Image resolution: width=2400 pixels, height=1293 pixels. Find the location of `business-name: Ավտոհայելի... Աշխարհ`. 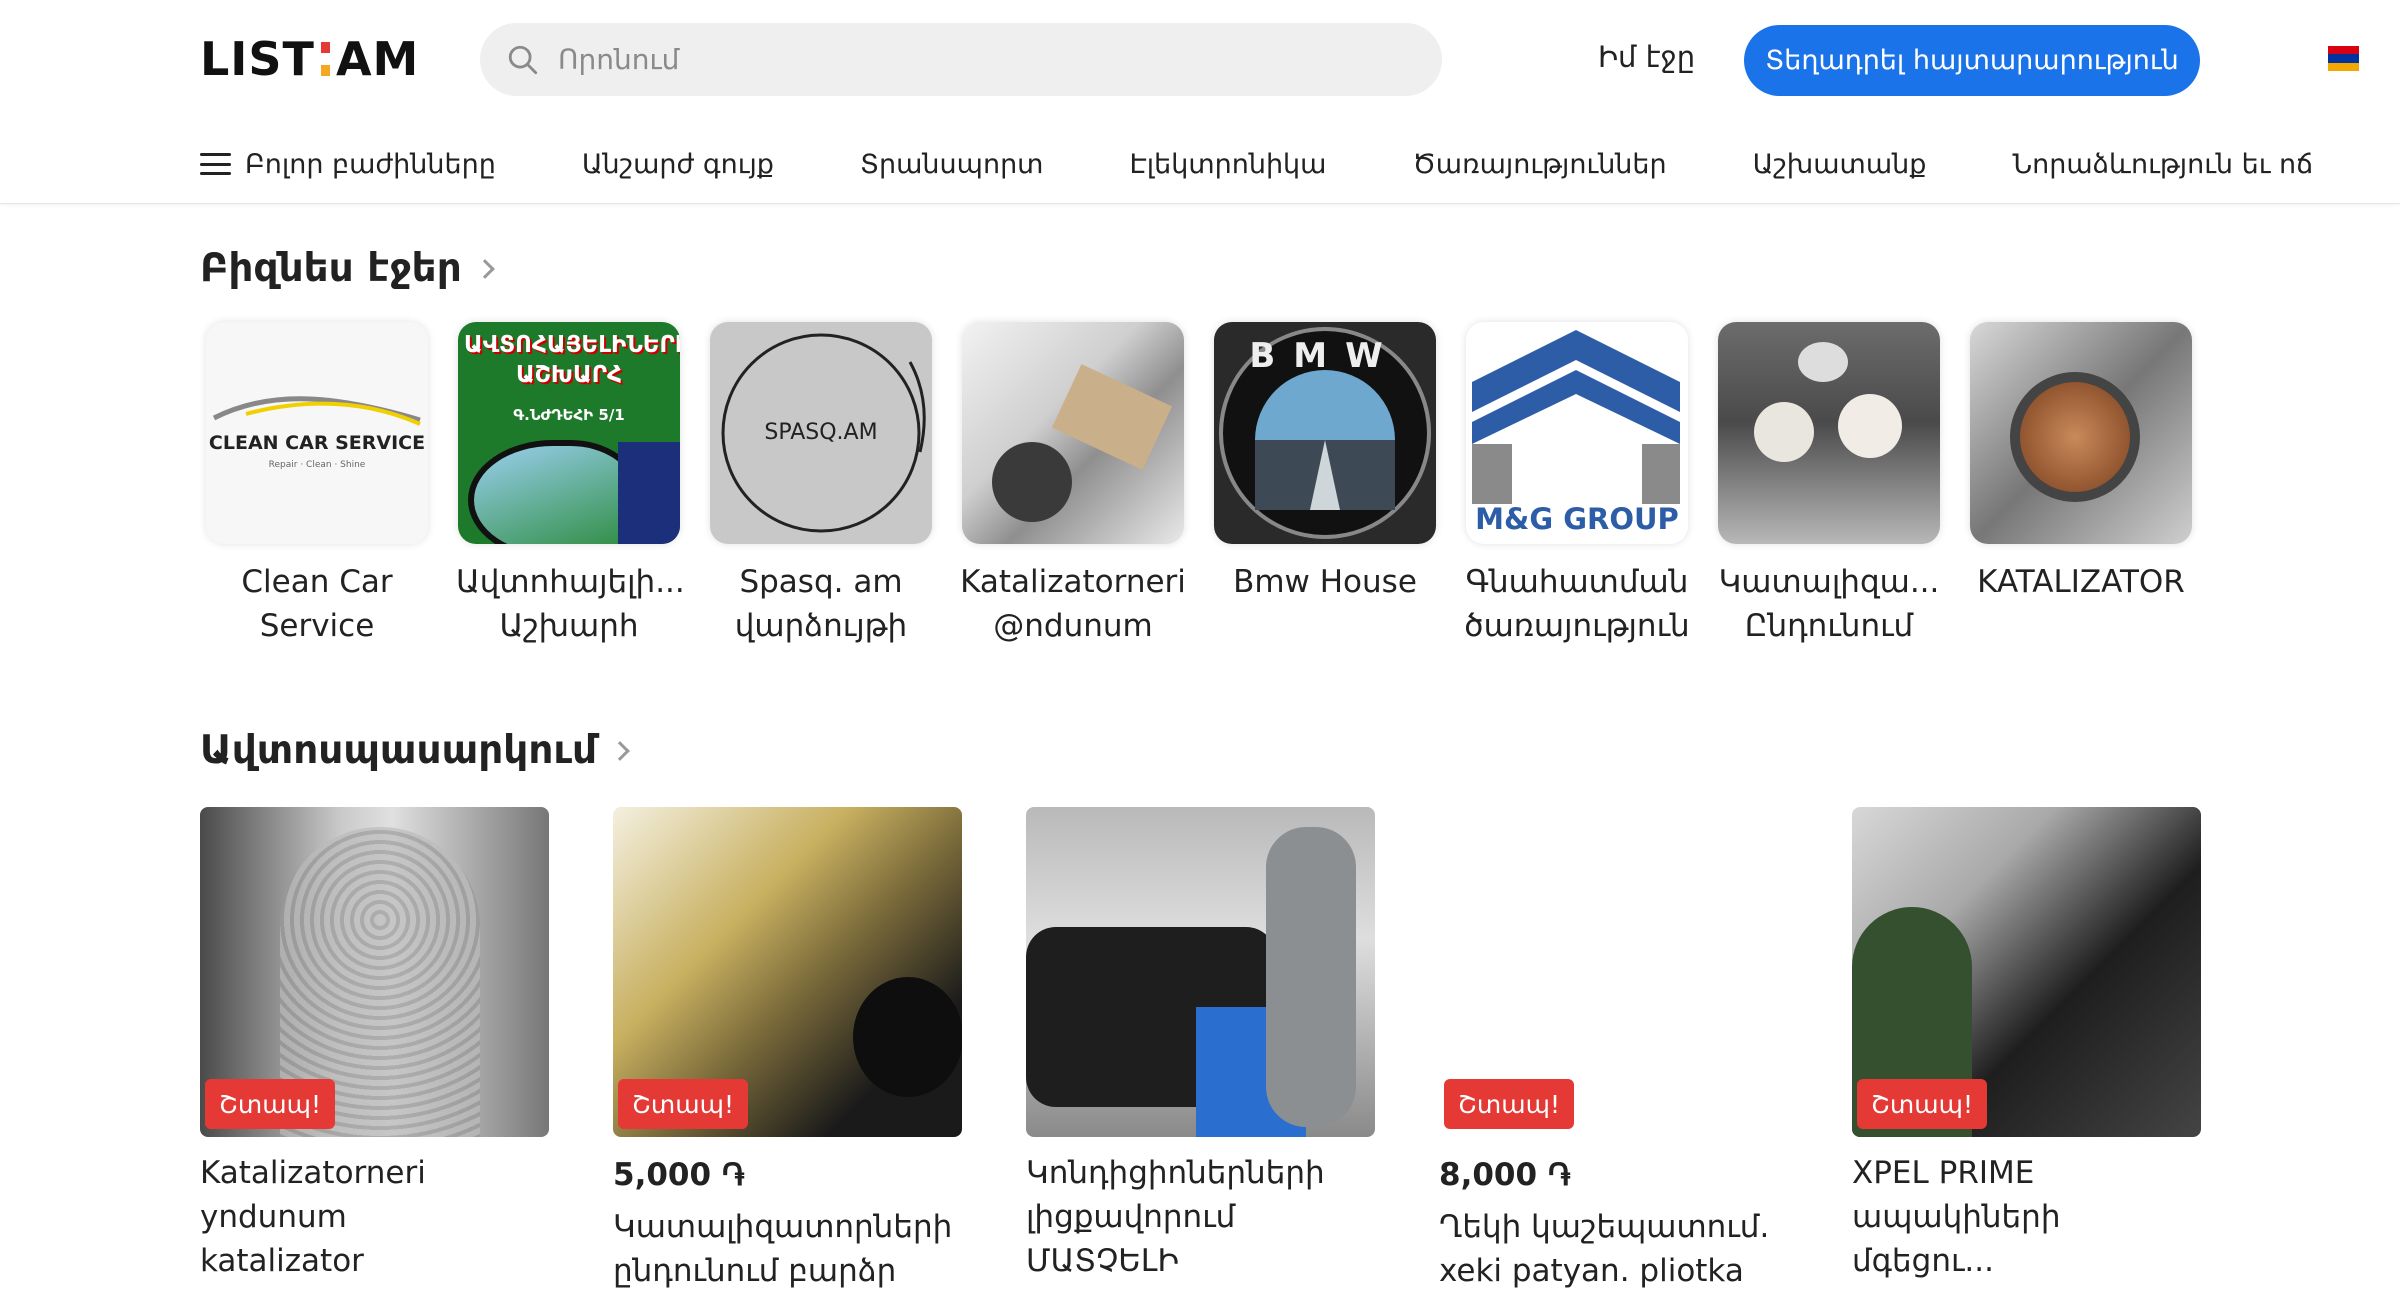

business-name: Ավտոհայելի... Աշխարհ is located at coordinates (570, 604).